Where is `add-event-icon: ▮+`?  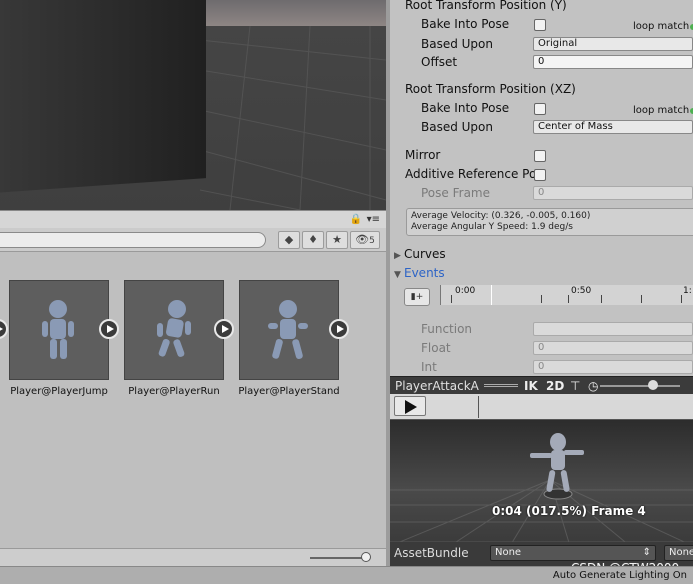
add-event-icon: ▮+ is located at coordinates (417, 297).